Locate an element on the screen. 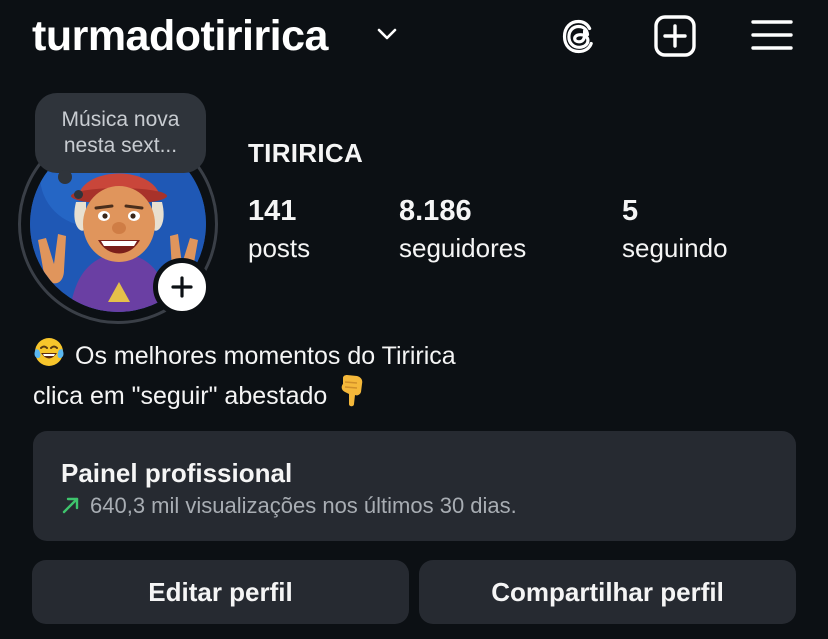 The image size is (828, 639). bio-line-1: Os melhores momentos do Tiririca is located at coordinates (244, 355).